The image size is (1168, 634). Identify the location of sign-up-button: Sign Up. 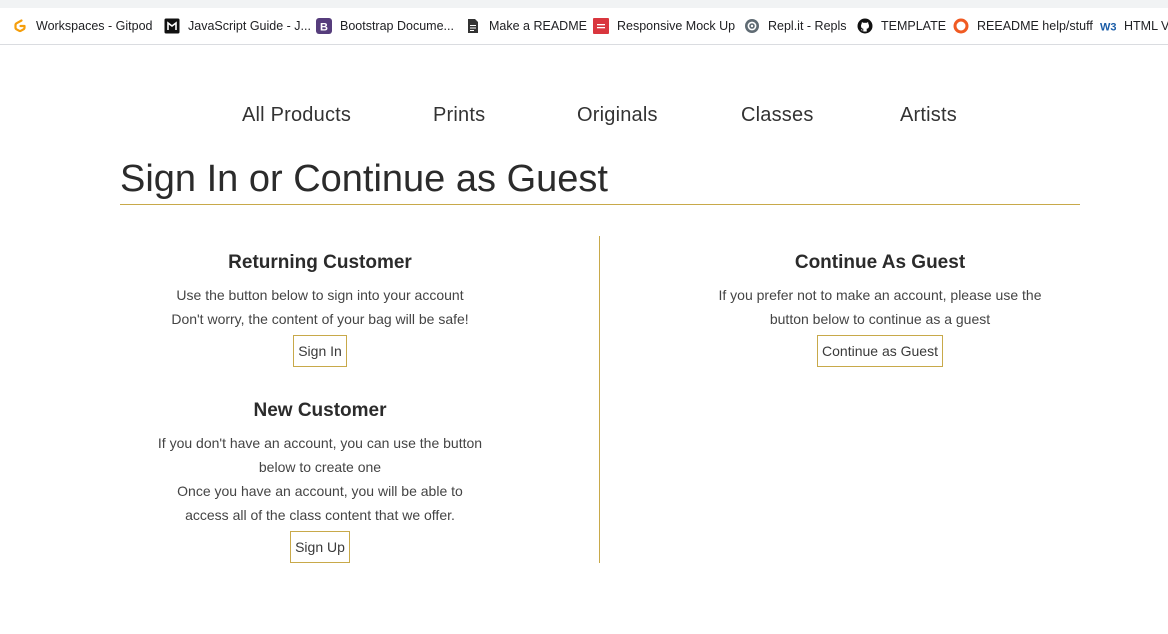
(320, 547).